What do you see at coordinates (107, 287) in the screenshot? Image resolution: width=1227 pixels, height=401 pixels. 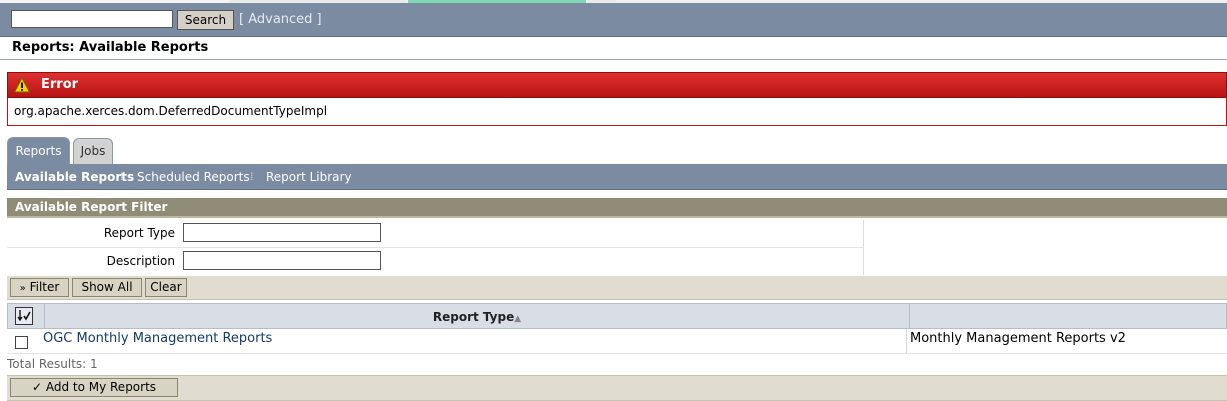 I see `show-all-button: Show All` at bounding box center [107, 287].